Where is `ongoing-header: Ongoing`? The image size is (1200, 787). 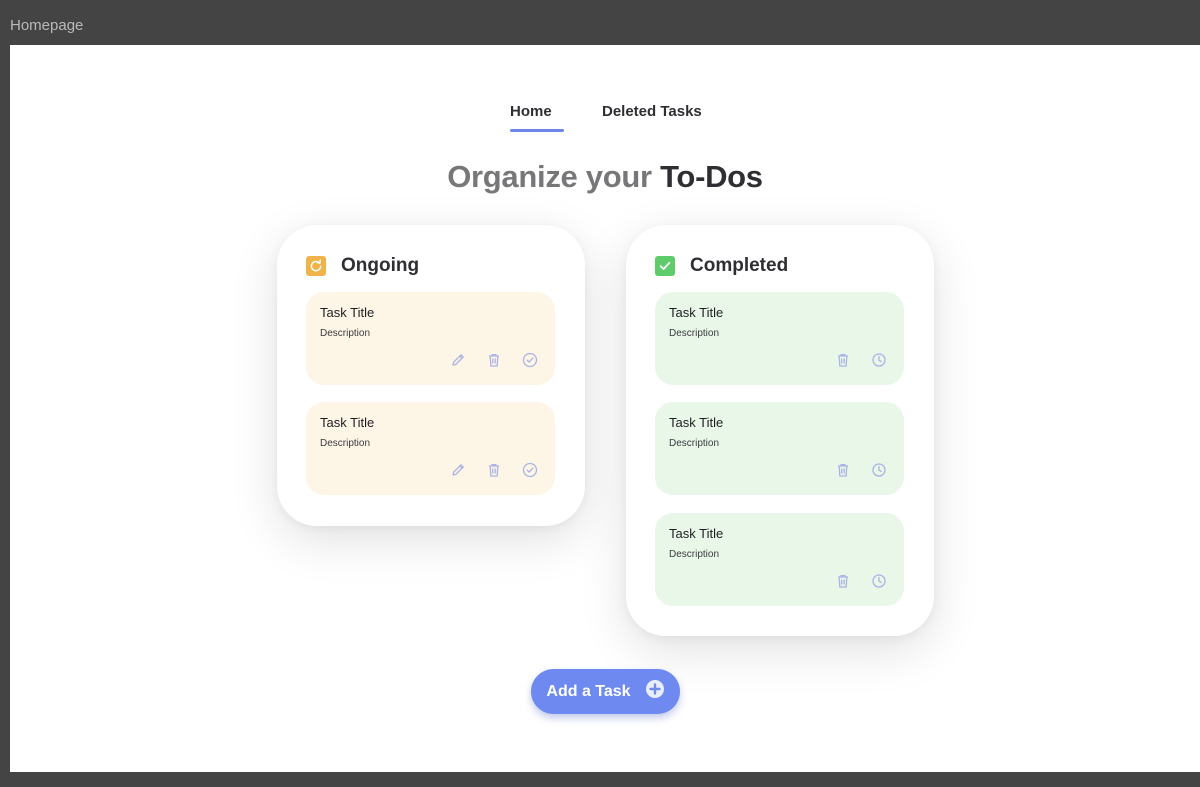
ongoing-header: Ongoing is located at coordinates (362, 266).